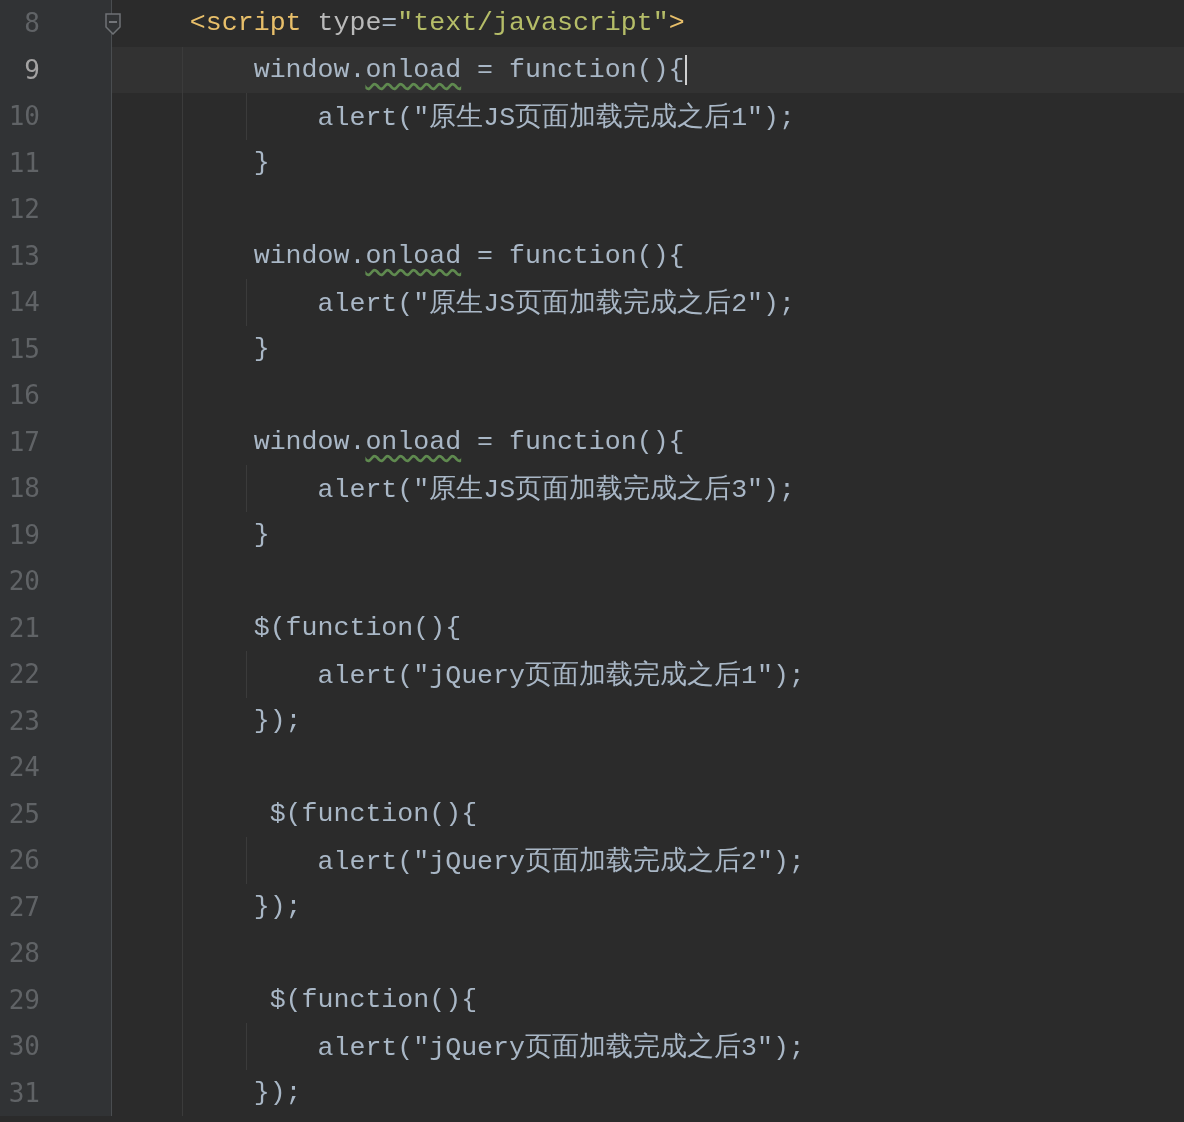 This screenshot has width=1184, height=1122. What do you see at coordinates (555, 118) in the screenshot?
I see `code-line: alert("原生JS页面加载完成之后1");` at bounding box center [555, 118].